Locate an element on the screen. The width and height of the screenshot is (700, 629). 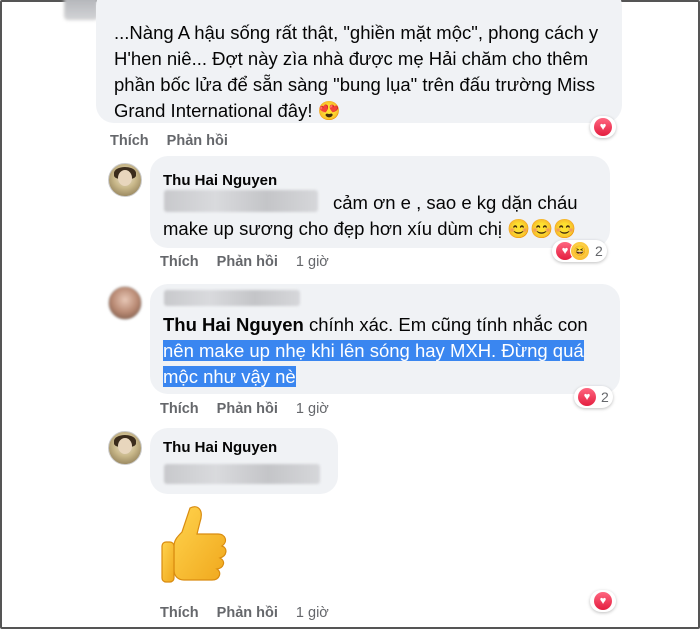
mention-tag: Thu Hai Nguyen is located at coordinates (233, 324).